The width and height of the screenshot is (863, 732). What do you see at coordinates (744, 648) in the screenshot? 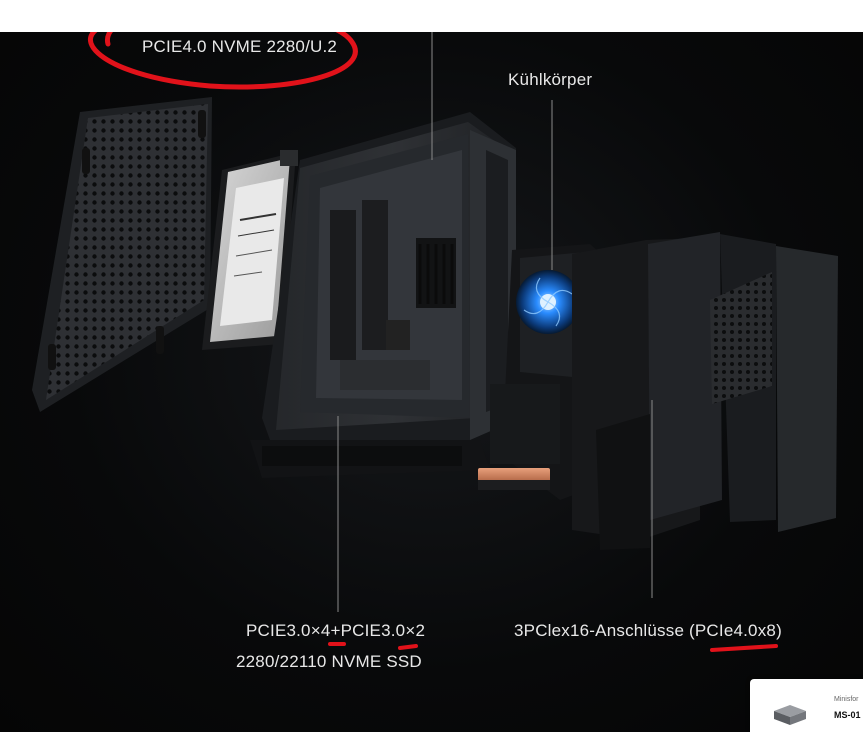
I see `red-underline-pcie` at bounding box center [744, 648].